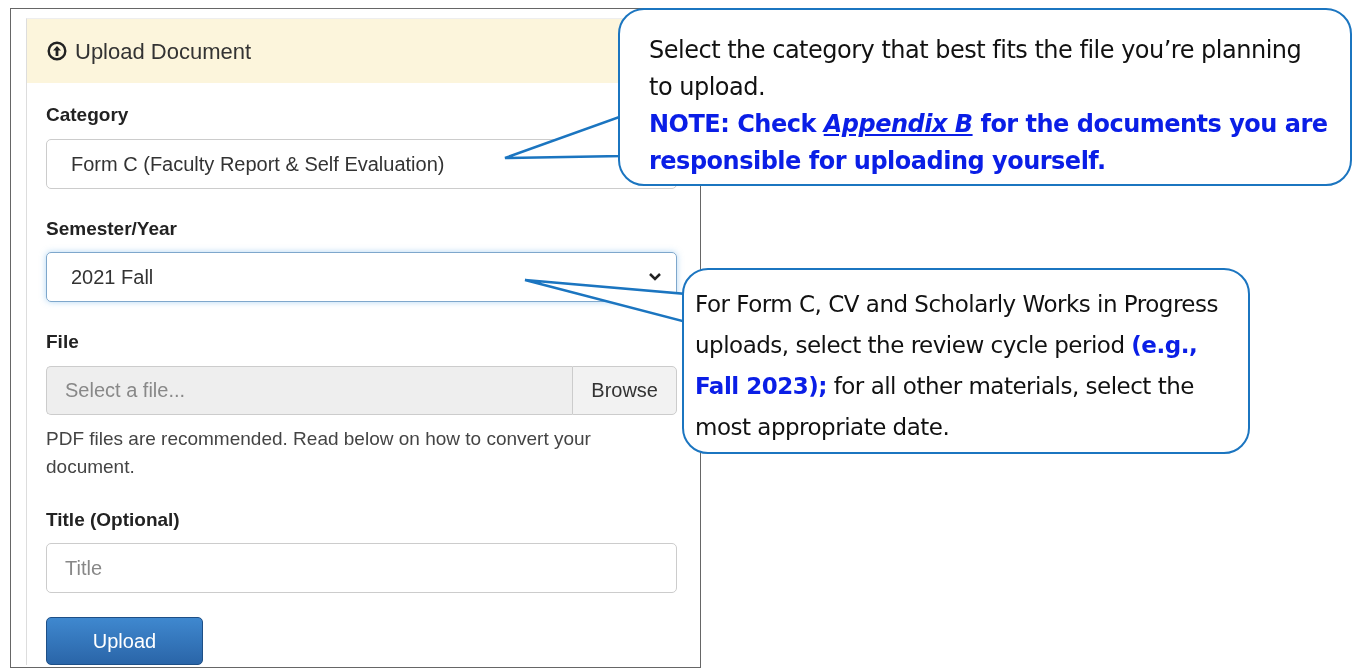 Image resolution: width=1356 pixels, height=669 pixels. Describe the element at coordinates (57, 51) in the screenshot. I see `upload-circle-icon` at that location.